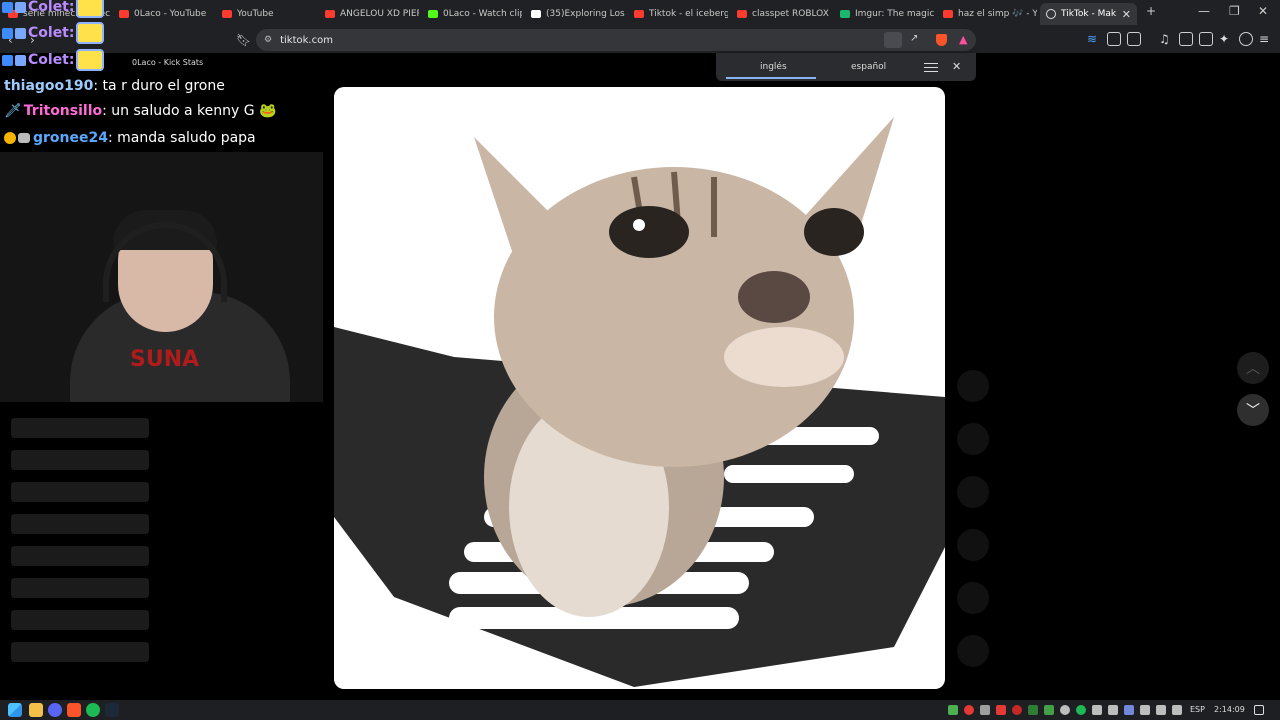 This screenshot has height=720, width=1280. I want to click on start-icon, so click(15, 710).